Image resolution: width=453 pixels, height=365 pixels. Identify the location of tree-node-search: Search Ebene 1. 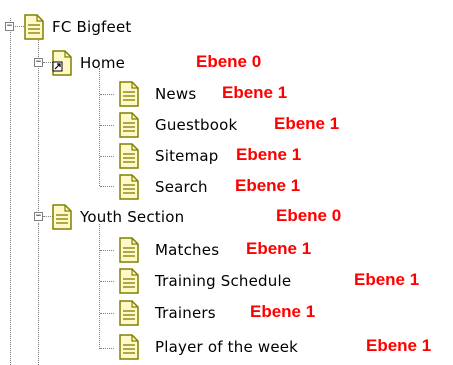
(210, 189).